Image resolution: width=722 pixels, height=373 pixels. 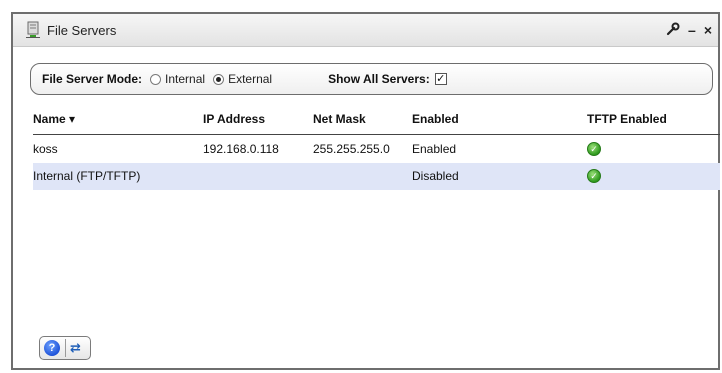 I want to click on column-name: Name ▾, so click(x=54, y=119).